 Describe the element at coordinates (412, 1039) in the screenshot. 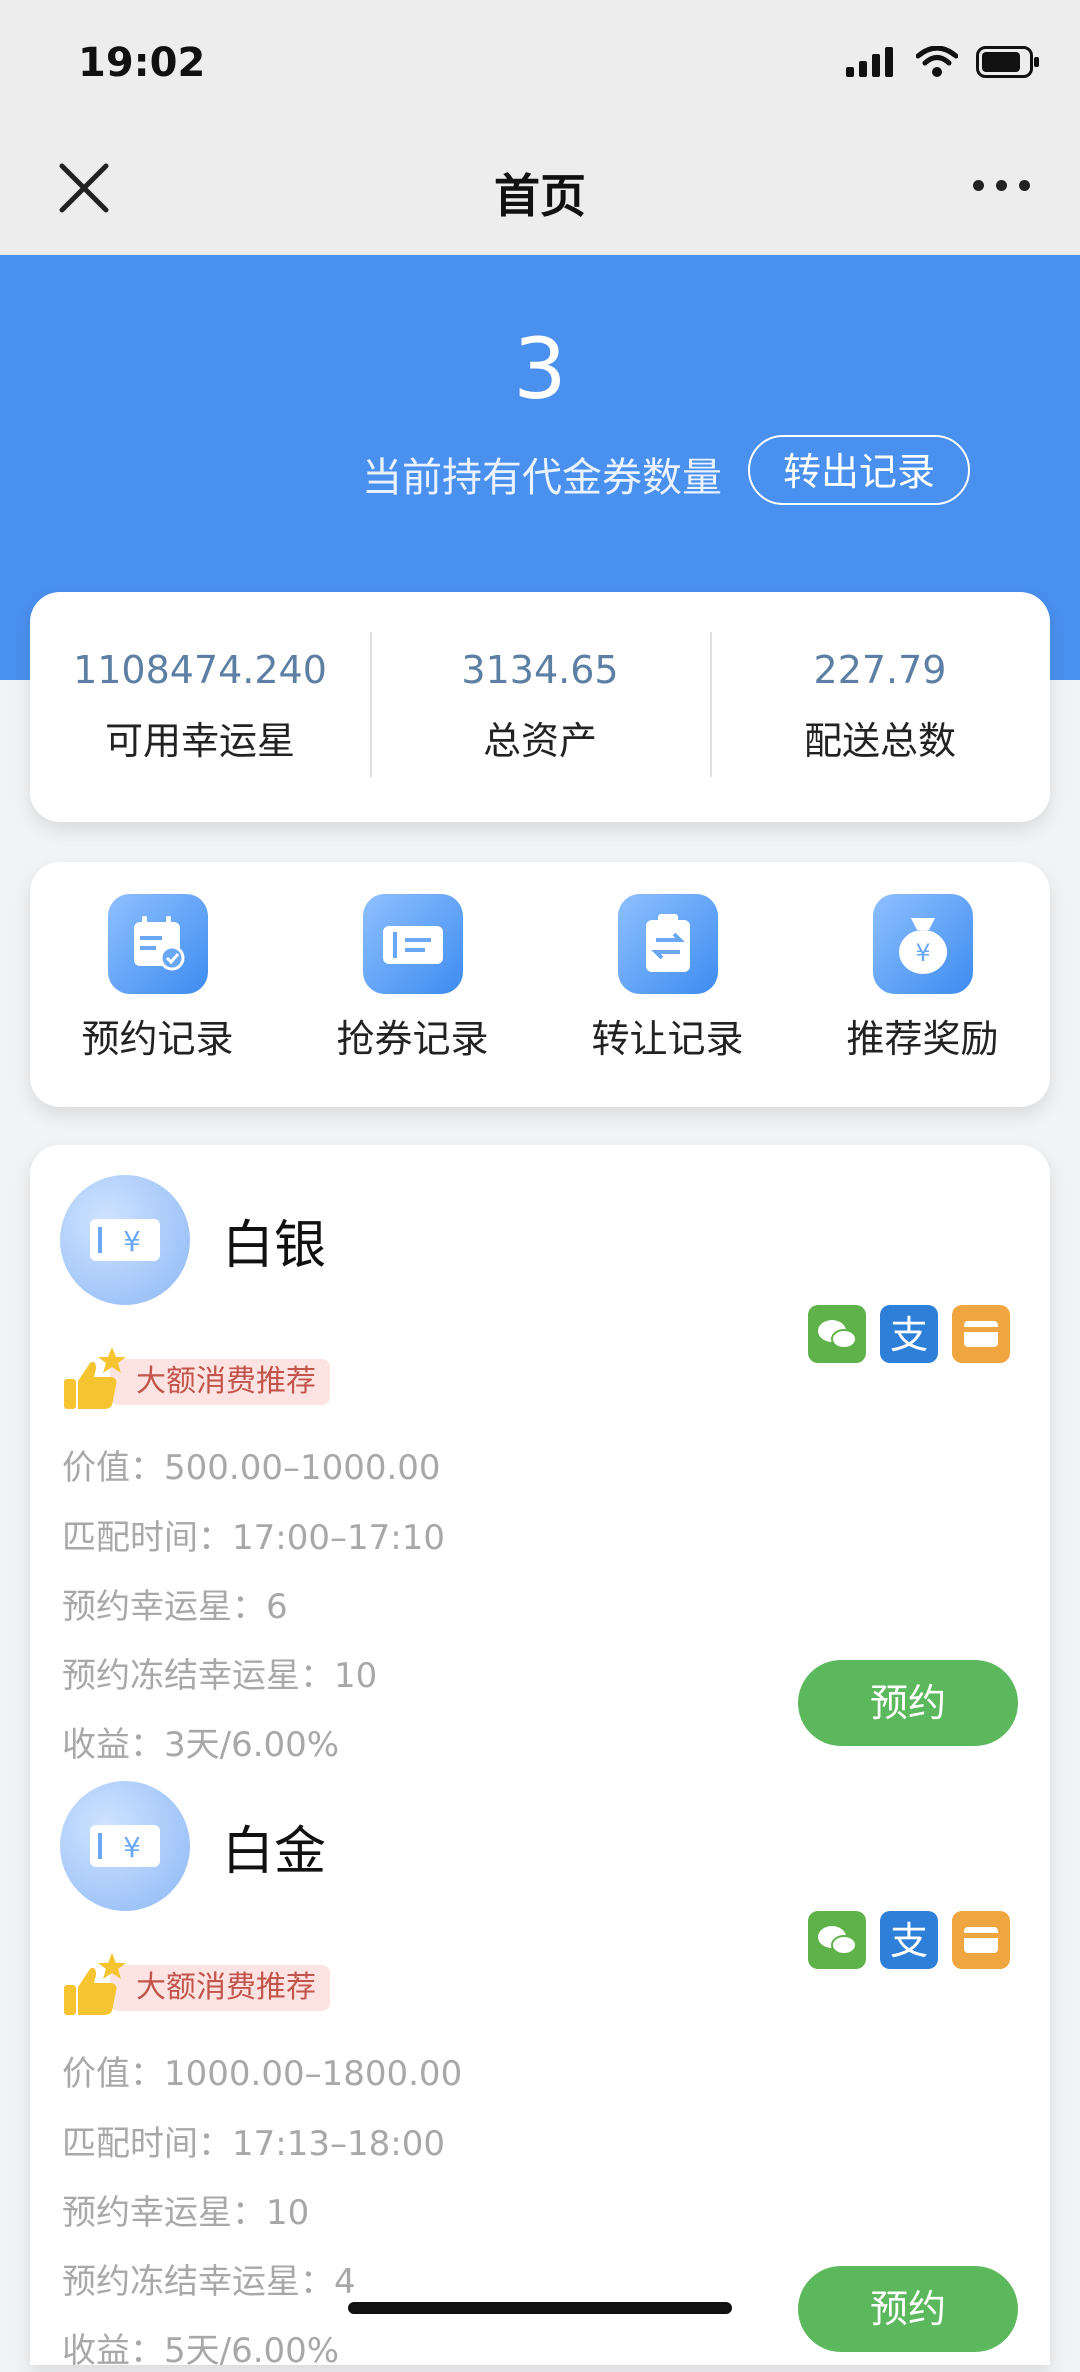

I see `shortcut-label: 抢券记录` at that location.